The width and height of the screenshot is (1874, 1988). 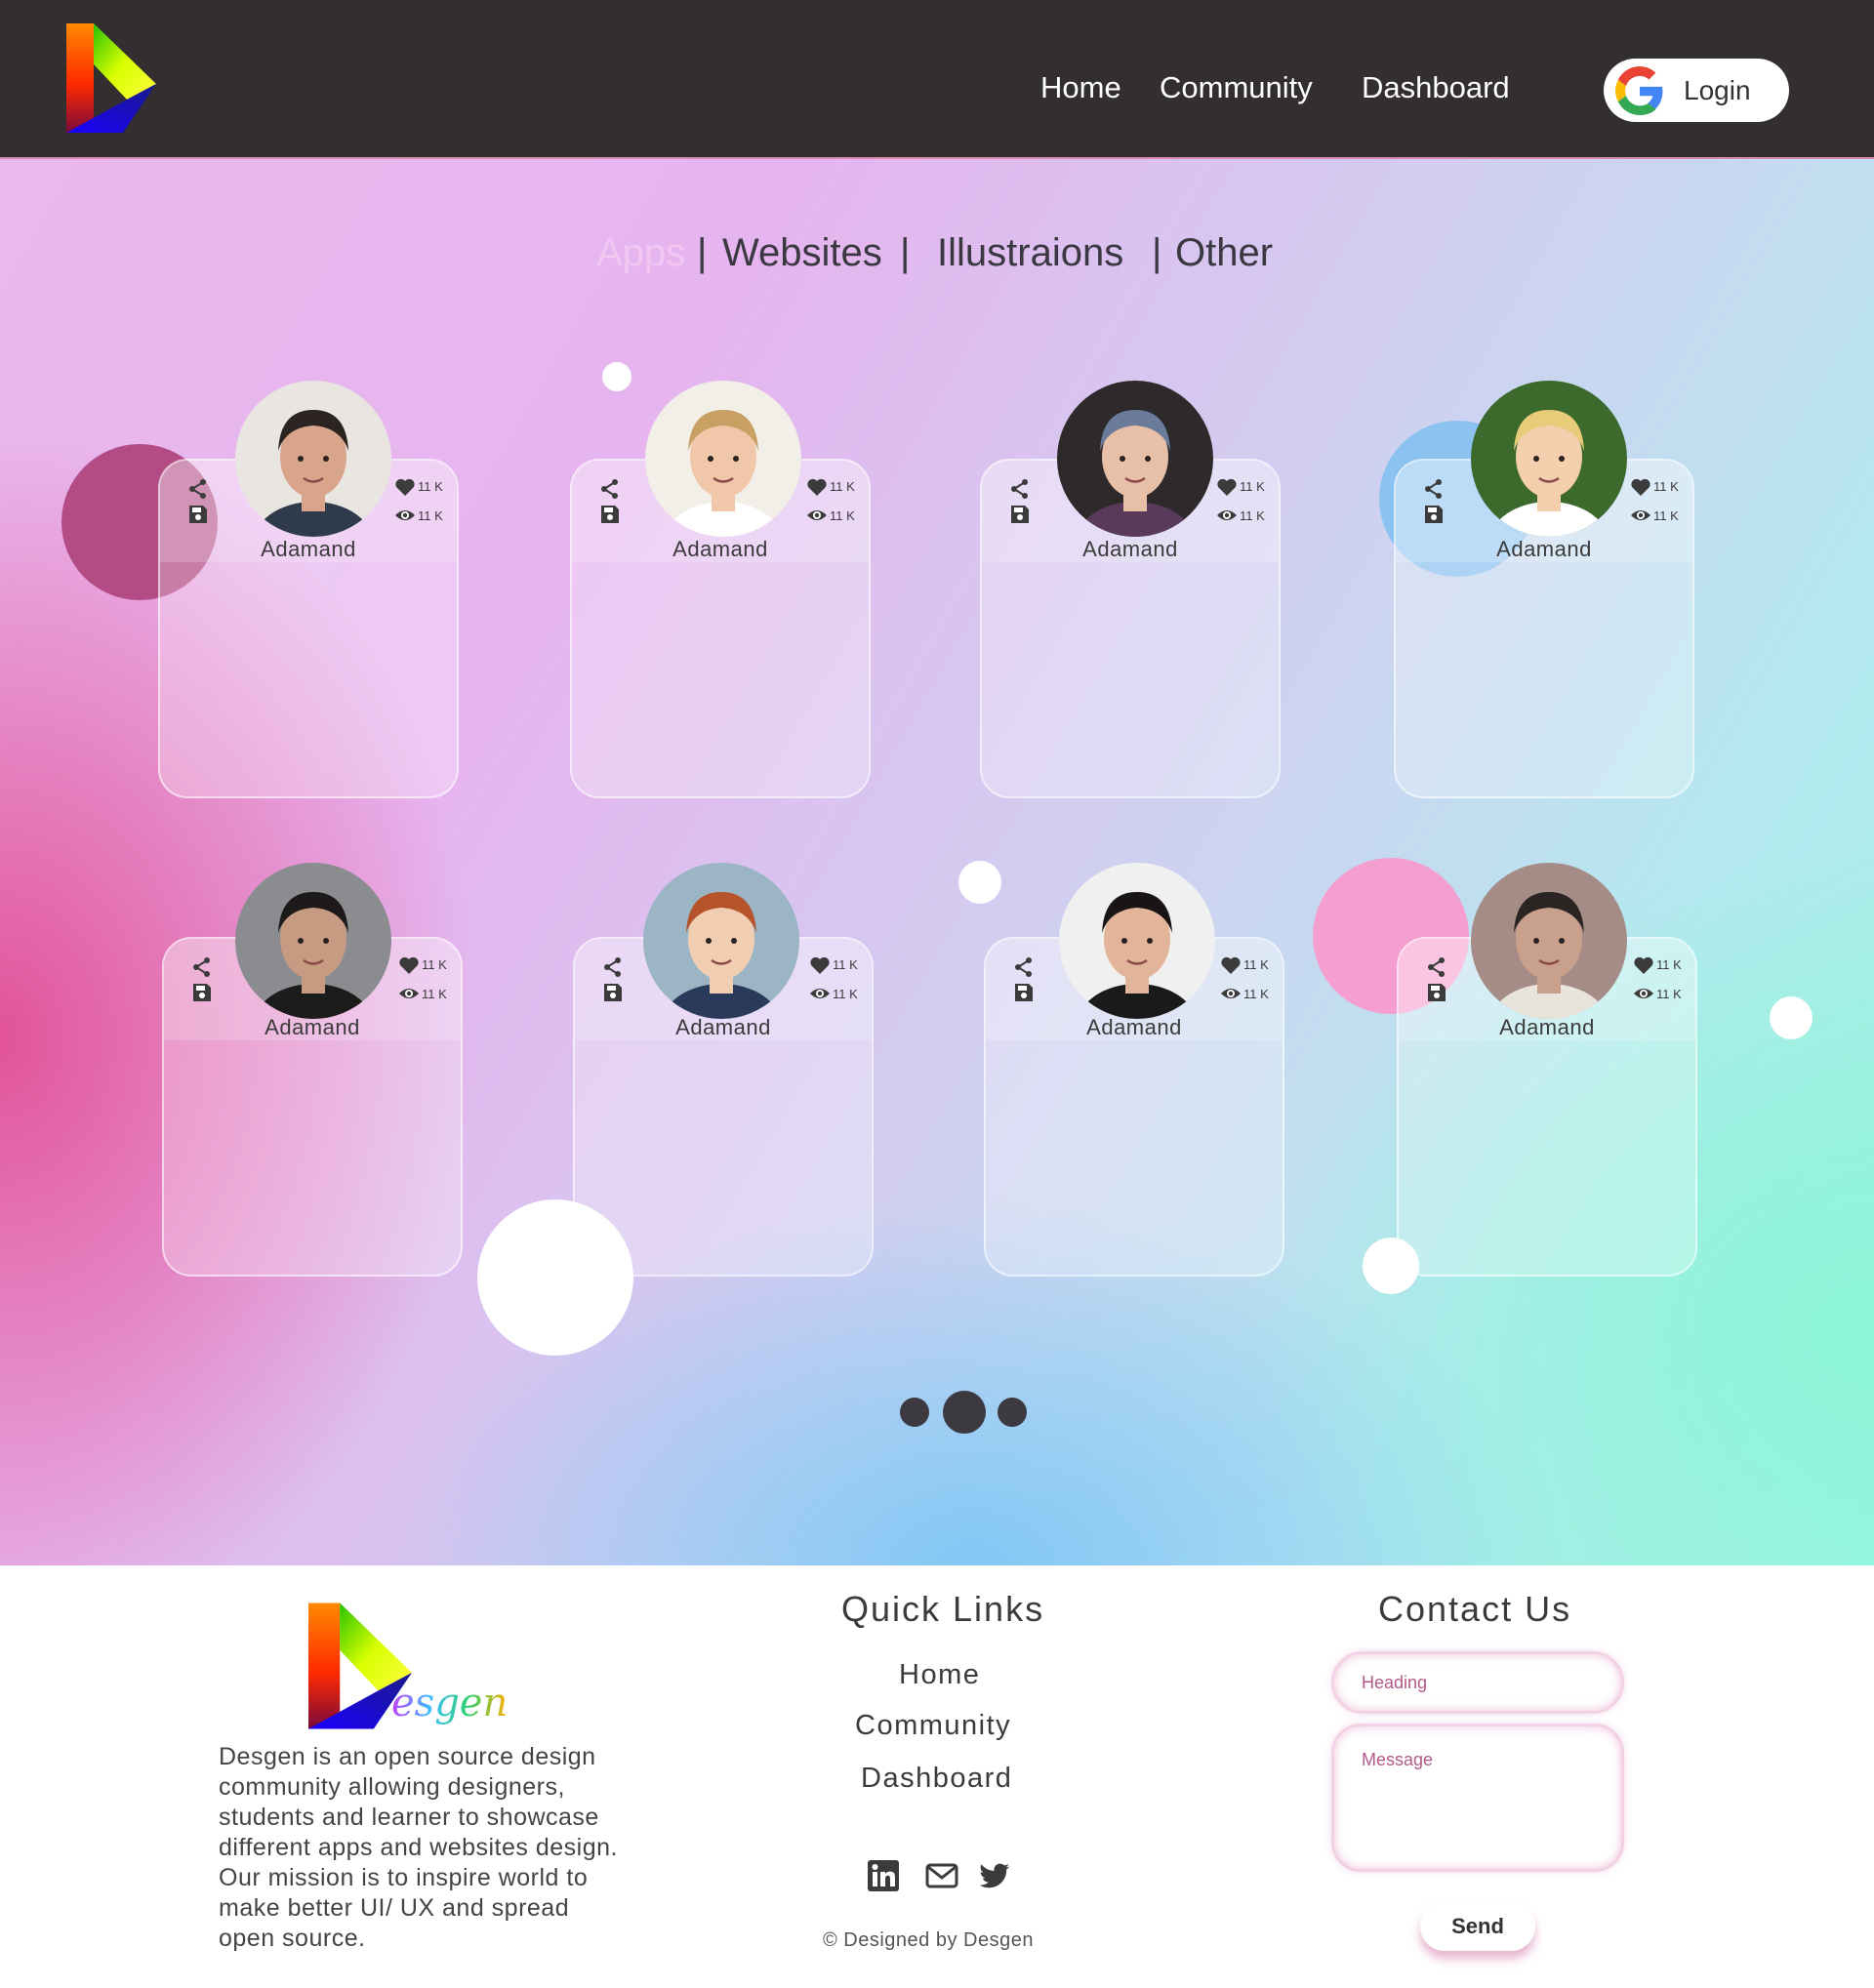 I want to click on tab-illustrations: Illustraions, so click(x=1030, y=253).